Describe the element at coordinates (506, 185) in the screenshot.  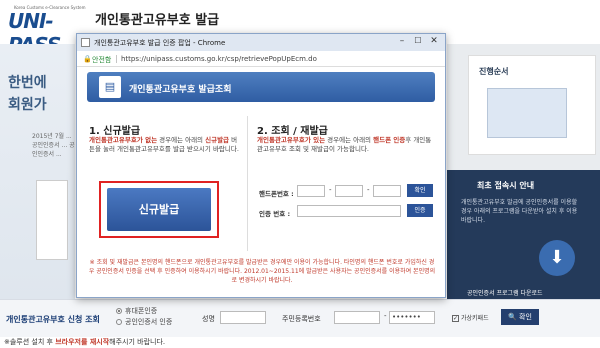
I see `first-access-title: 최초 접속시 안내` at that location.